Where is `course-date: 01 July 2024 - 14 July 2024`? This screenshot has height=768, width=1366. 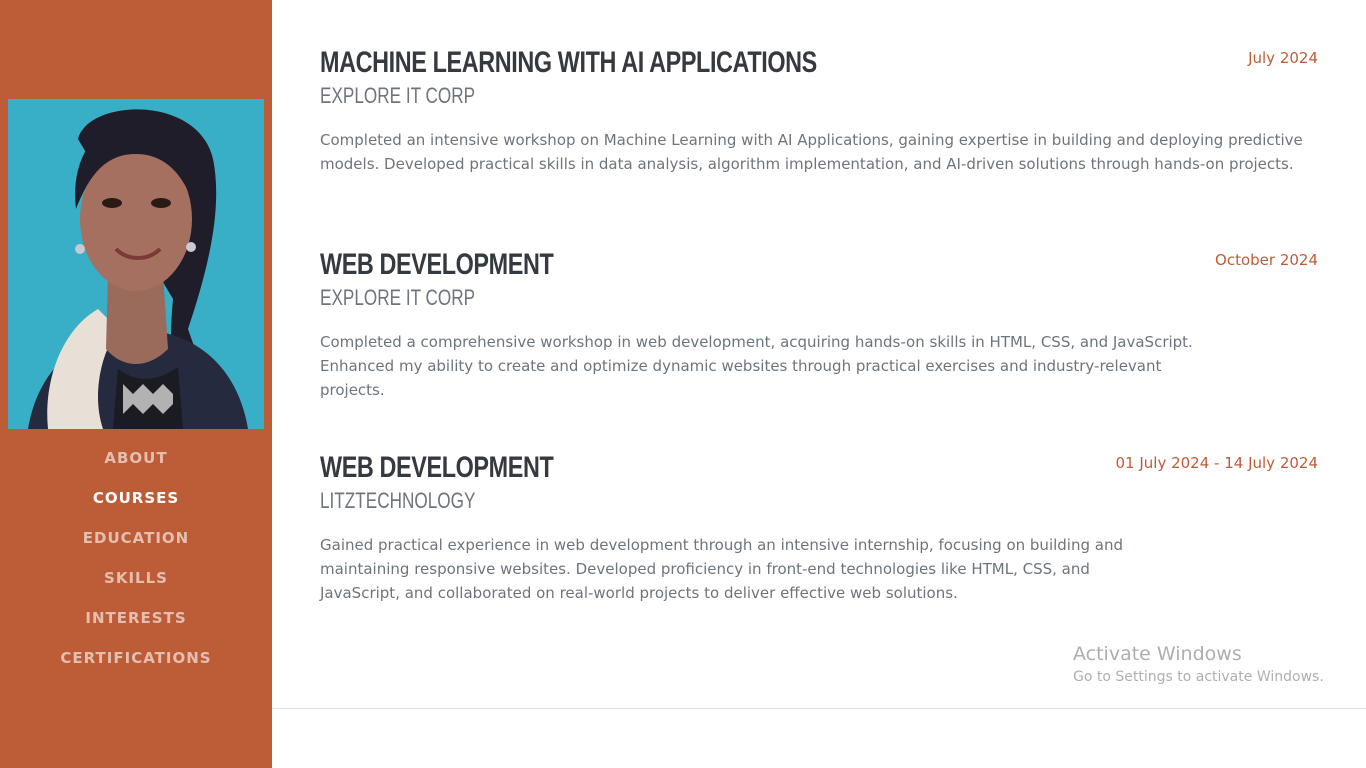
course-date: 01 July 2024 - 14 July 2024 is located at coordinates (1217, 463).